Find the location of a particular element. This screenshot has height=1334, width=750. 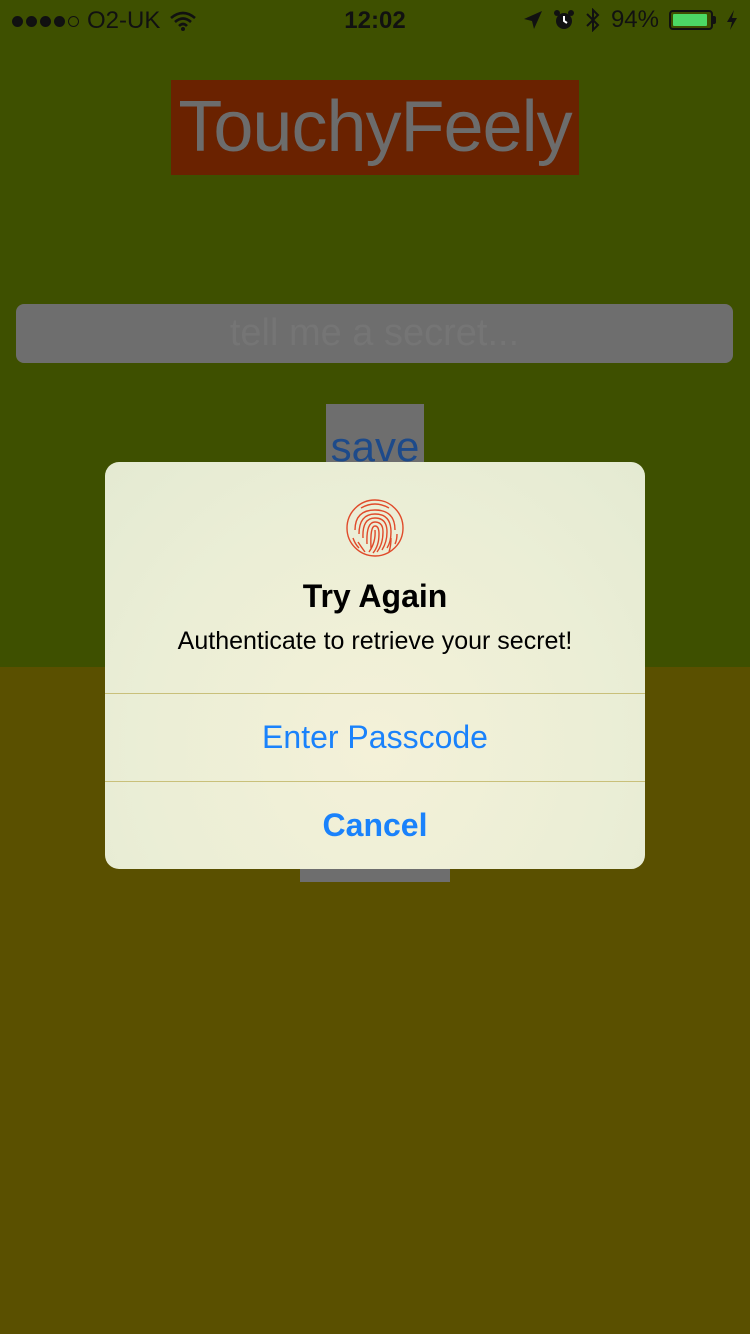

fingerprint-icon is located at coordinates (375, 528).